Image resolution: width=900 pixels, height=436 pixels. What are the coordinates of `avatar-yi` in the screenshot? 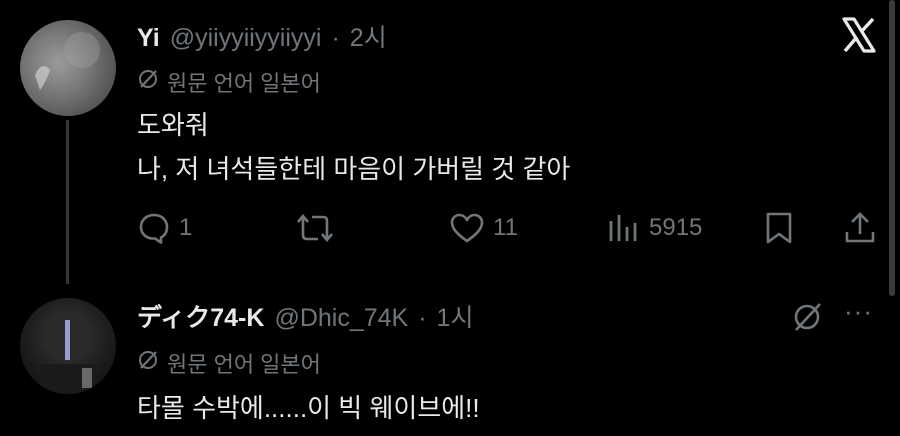 It's located at (68, 68).